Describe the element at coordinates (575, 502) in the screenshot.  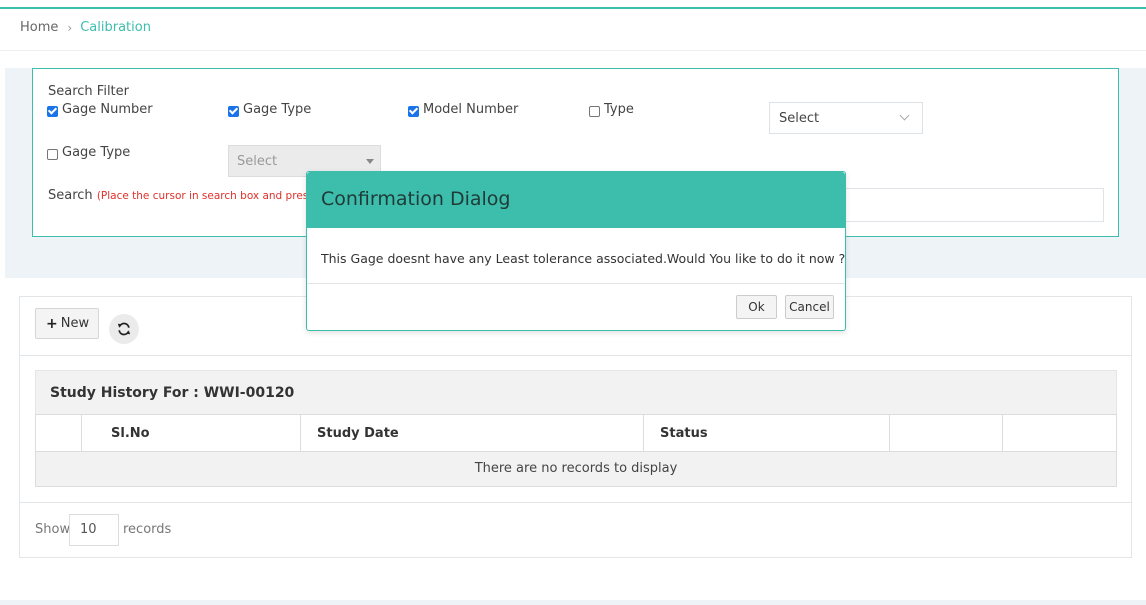
I see `panel-footer-divider` at that location.